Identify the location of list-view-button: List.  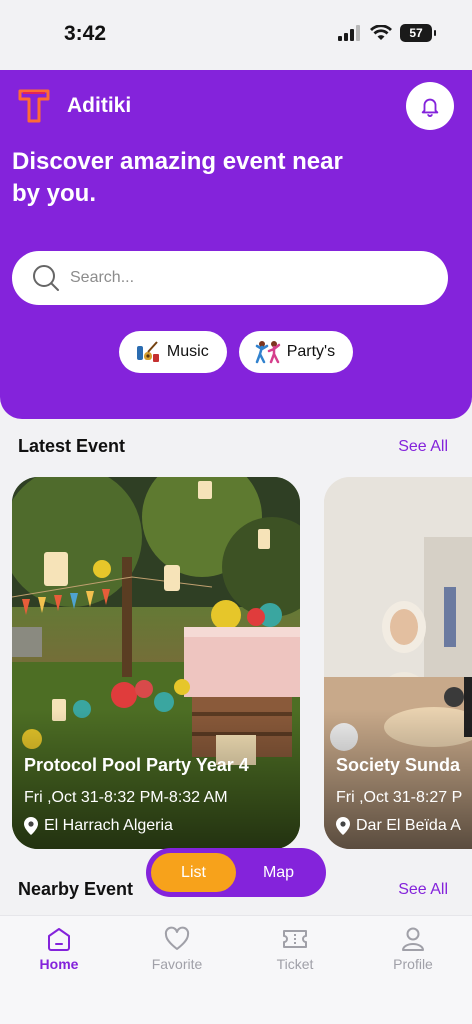
(193, 872).